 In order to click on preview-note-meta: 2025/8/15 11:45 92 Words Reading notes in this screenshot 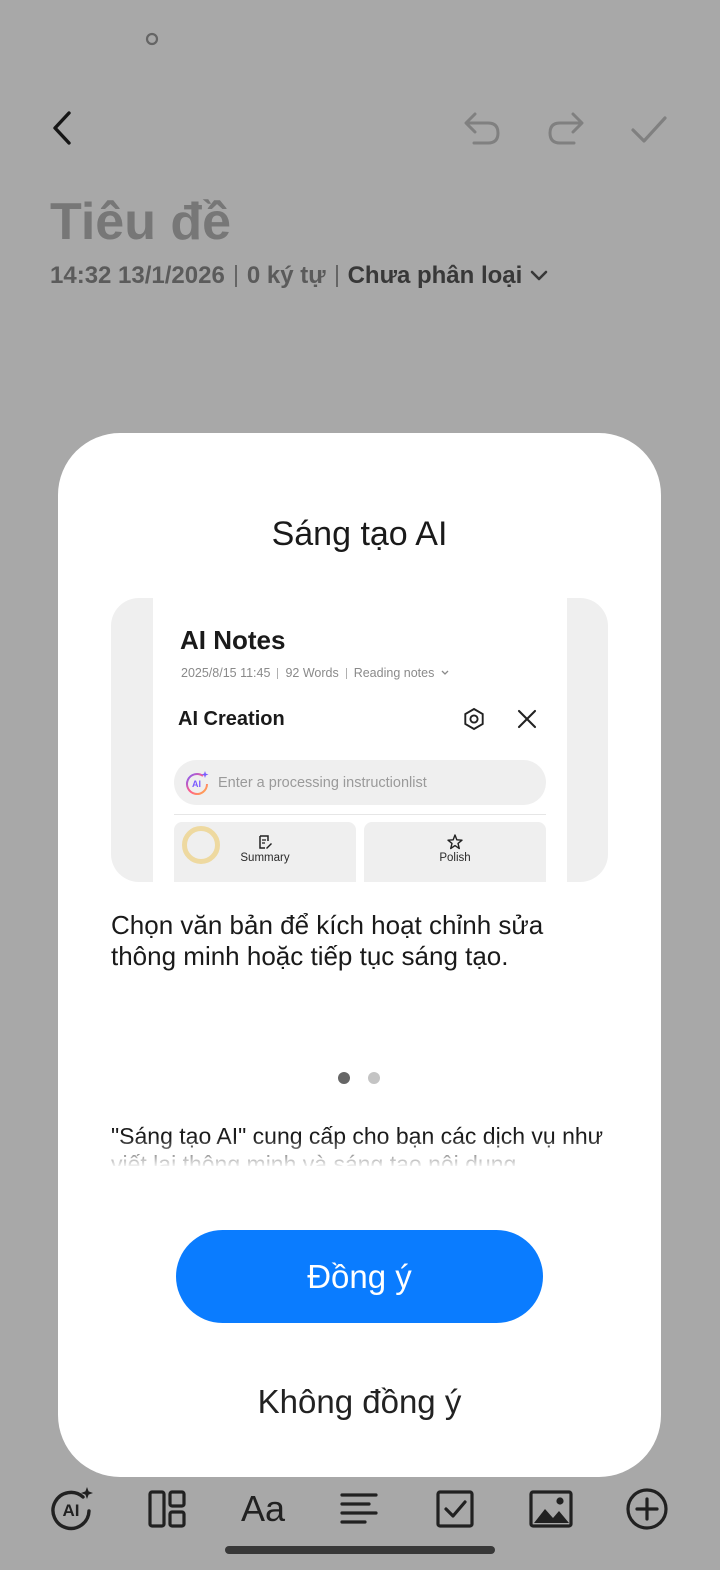, I will do `click(315, 673)`.